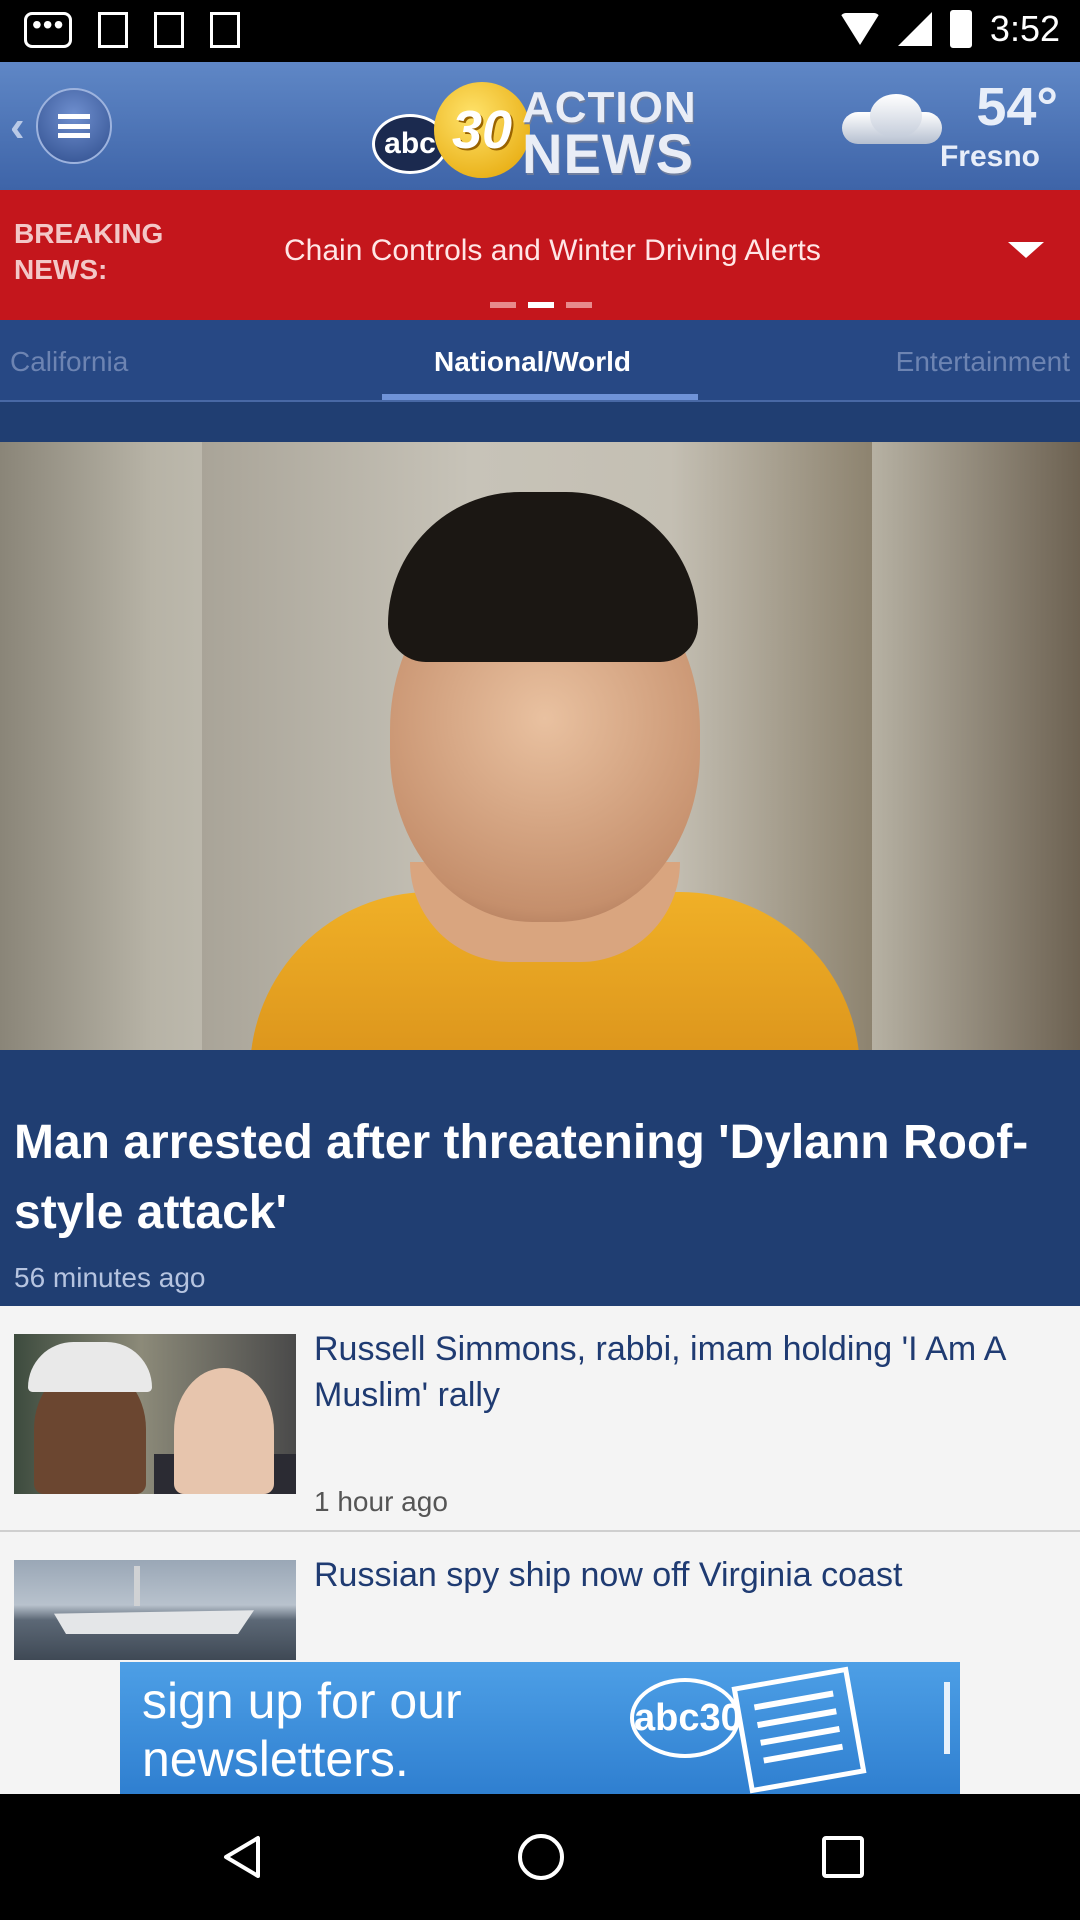 This screenshot has height=1920, width=1080. What do you see at coordinates (532, 362) in the screenshot?
I see `tab-national-world: National/World` at bounding box center [532, 362].